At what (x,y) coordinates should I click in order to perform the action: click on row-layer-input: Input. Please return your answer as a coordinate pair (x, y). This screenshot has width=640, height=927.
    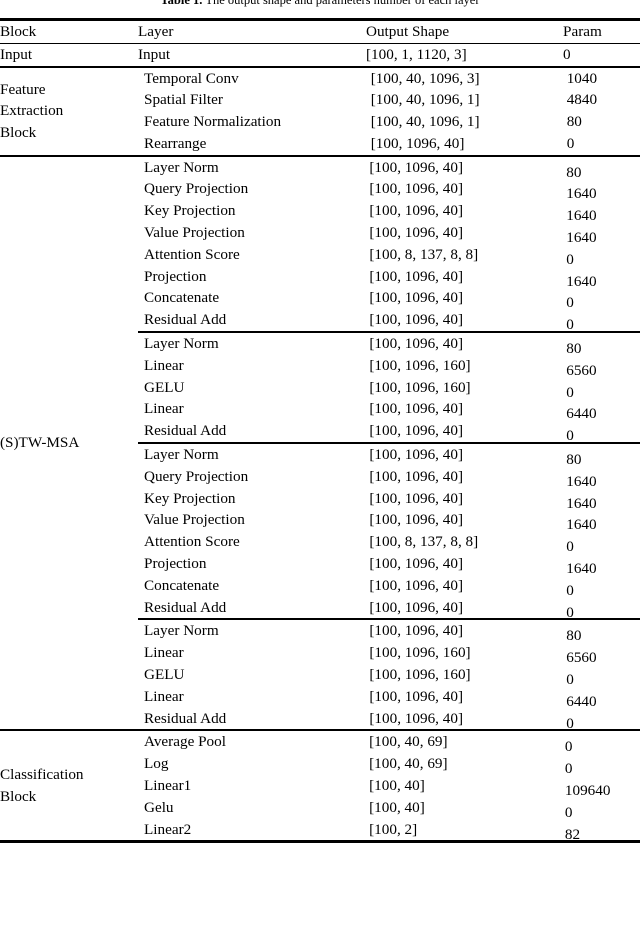
    Looking at the image, I should click on (154, 54).